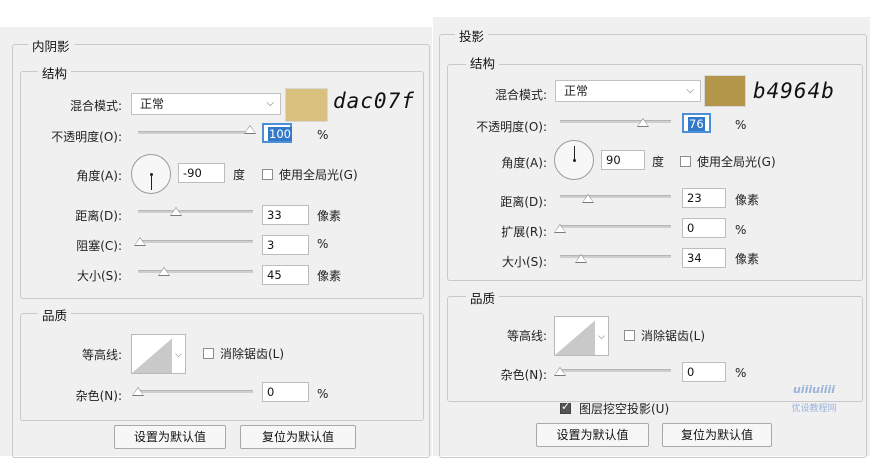 This screenshot has width=870, height=458. I want to click on choke-slider-thumb, so click(140, 241).